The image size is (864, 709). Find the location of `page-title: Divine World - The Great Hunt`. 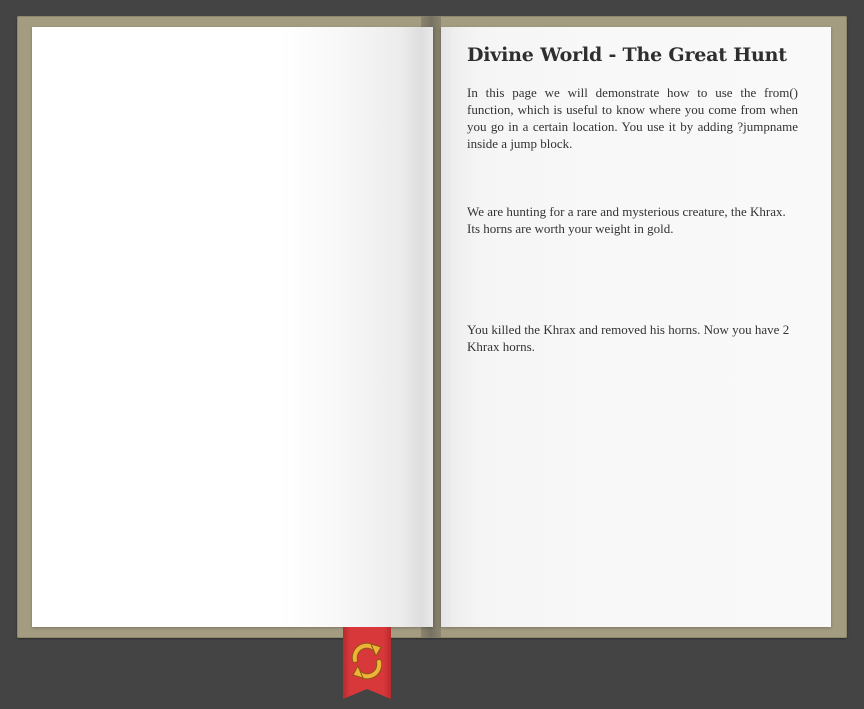

page-title: Divine World - The Great Hunt is located at coordinates (627, 55).